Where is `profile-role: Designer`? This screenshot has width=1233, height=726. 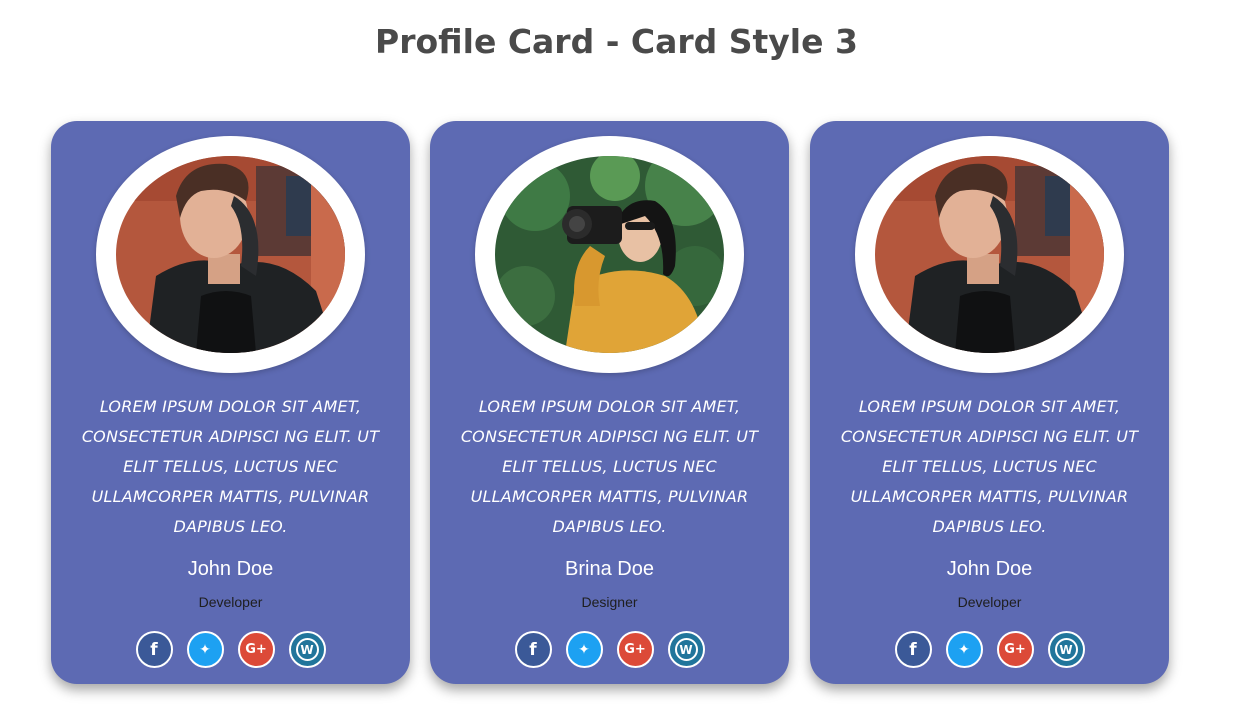 profile-role: Designer is located at coordinates (609, 602).